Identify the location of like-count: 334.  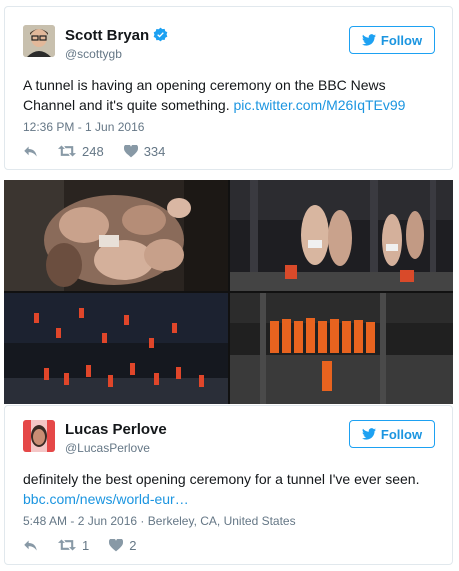
(154, 151).